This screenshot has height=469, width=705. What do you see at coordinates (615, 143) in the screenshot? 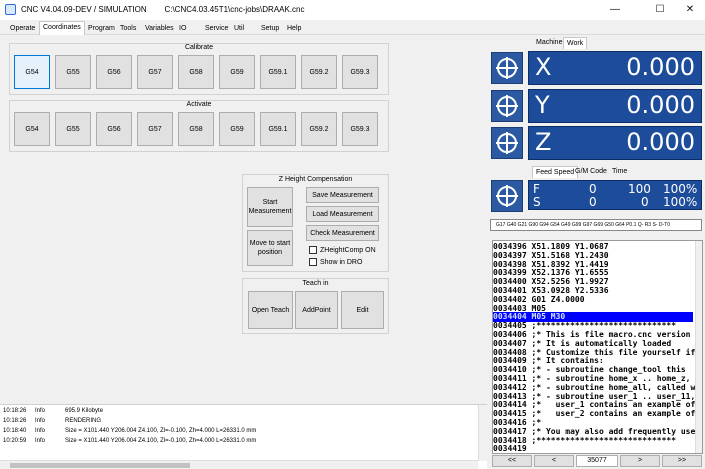
I see `dro-z-row: Z 0.000` at bounding box center [615, 143].